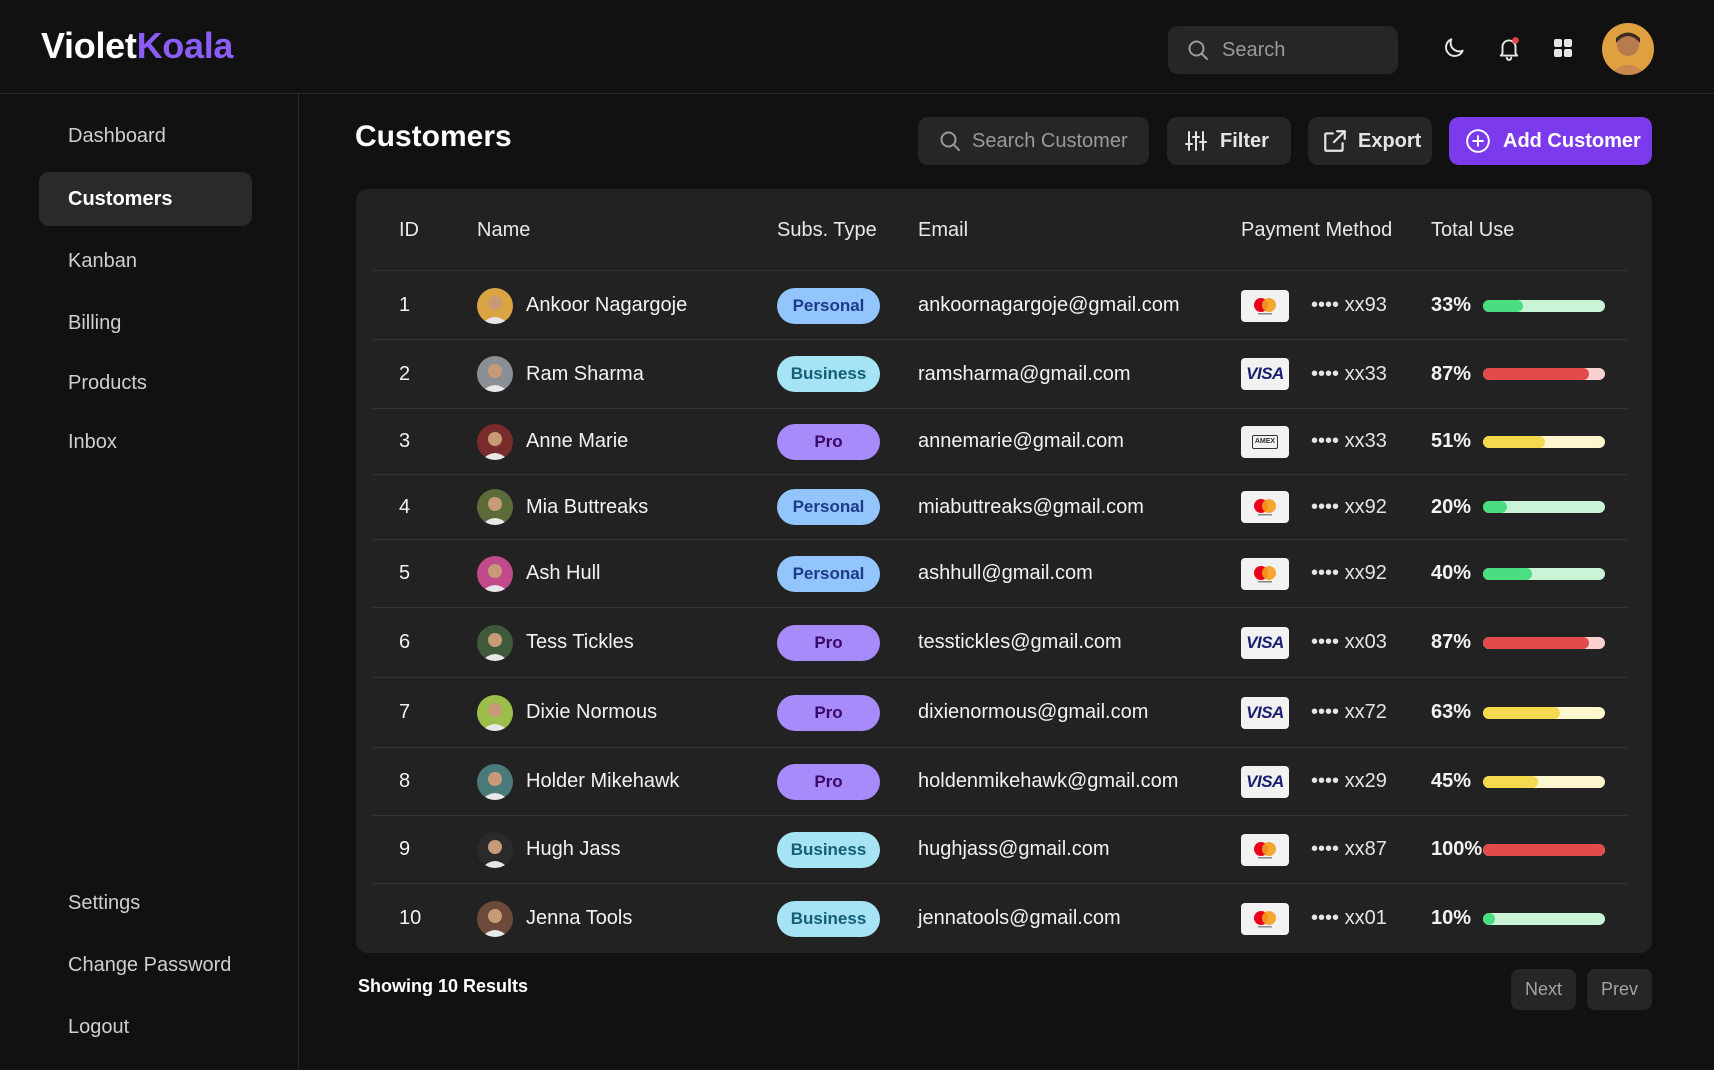 The height and width of the screenshot is (1070, 1714). Describe the element at coordinates (563, 573) in the screenshot. I see `customer-name: Ash Hull` at that location.